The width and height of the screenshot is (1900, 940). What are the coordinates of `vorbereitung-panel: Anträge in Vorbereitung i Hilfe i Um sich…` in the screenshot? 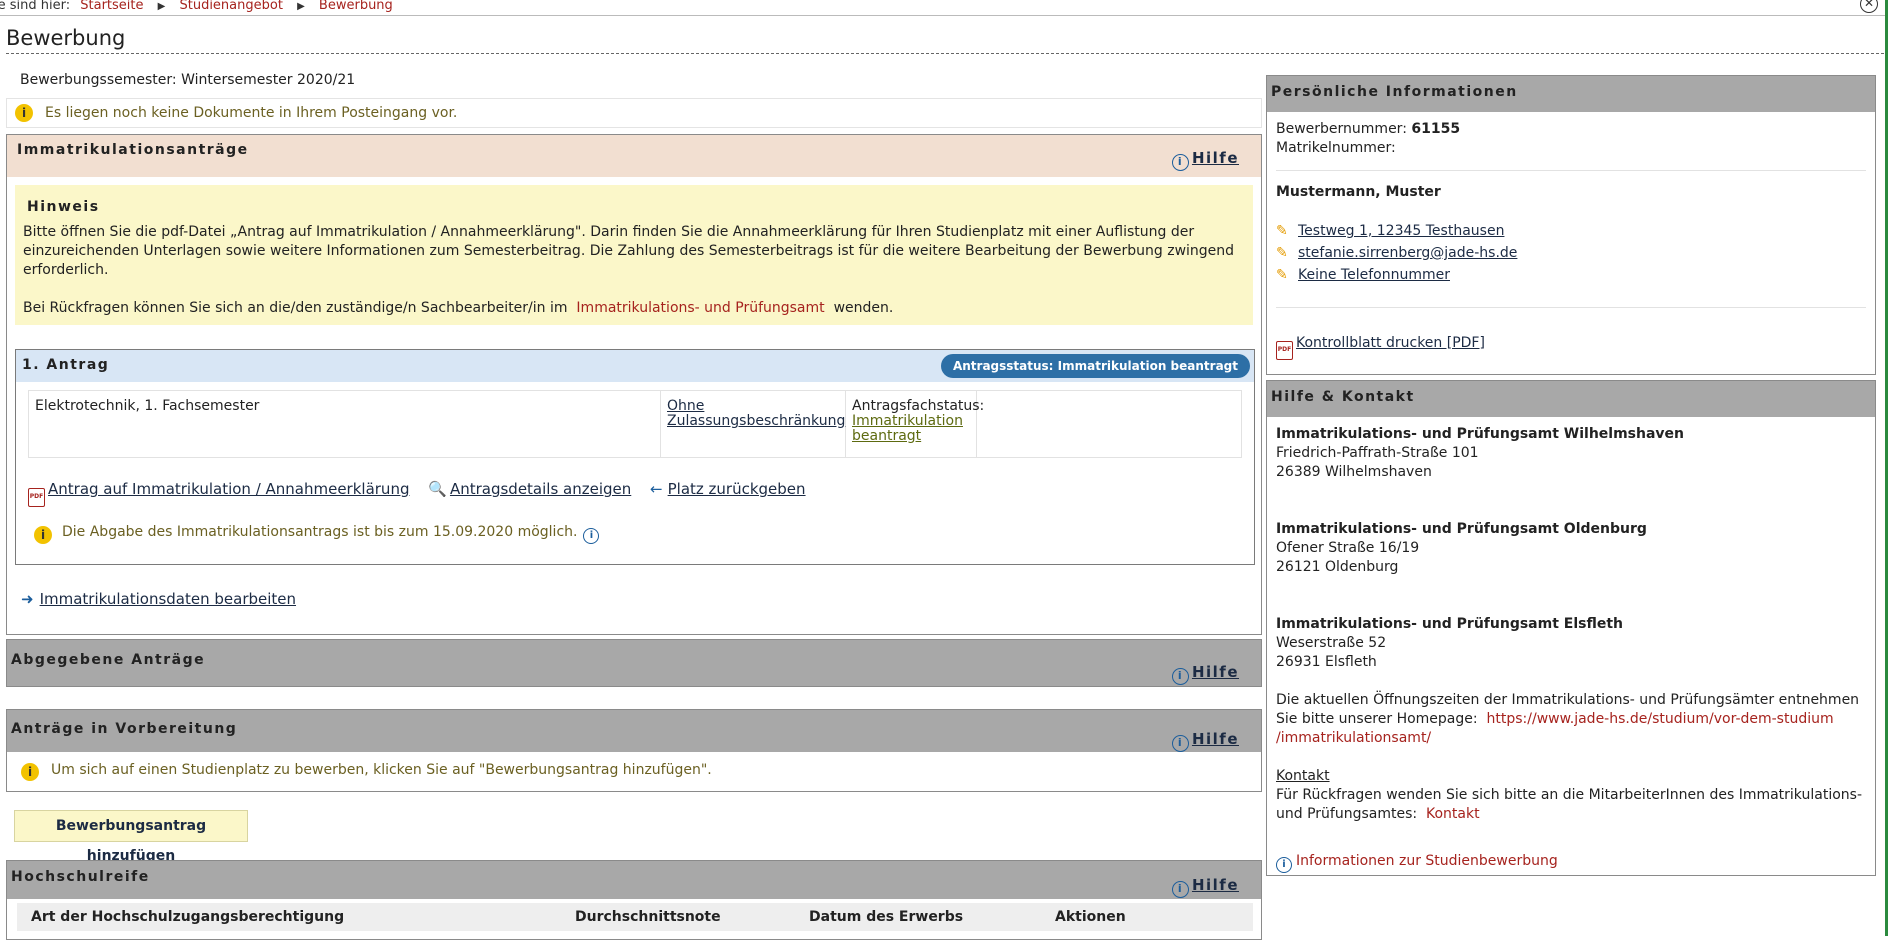 It's located at (634, 750).